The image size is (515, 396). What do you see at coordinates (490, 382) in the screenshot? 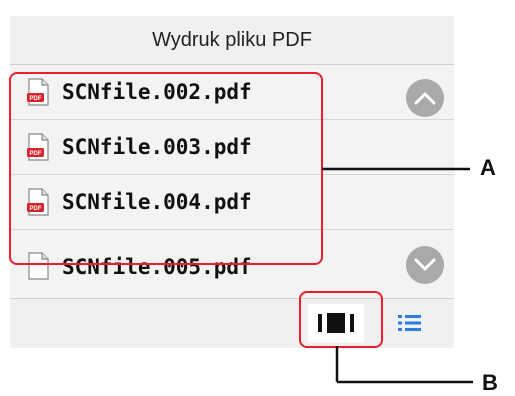
I see `callout-b-label: B` at bounding box center [490, 382].